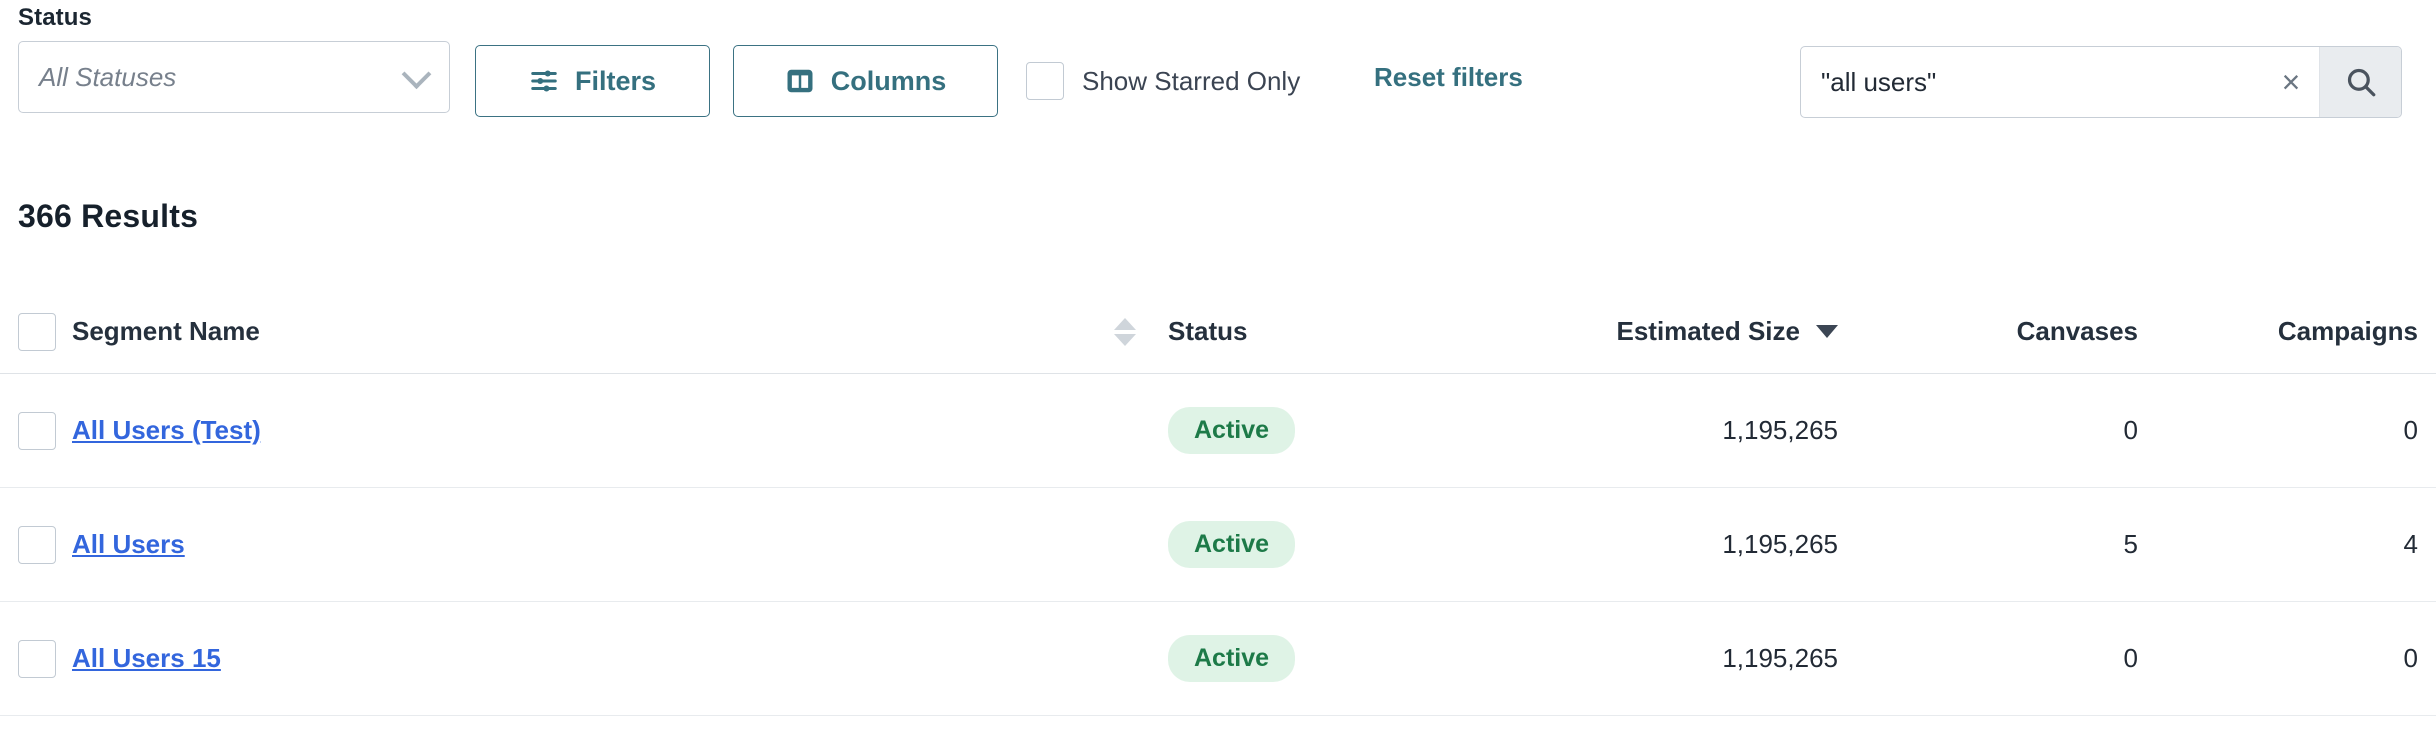  I want to click on search-box: ×, so click(2101, 82).